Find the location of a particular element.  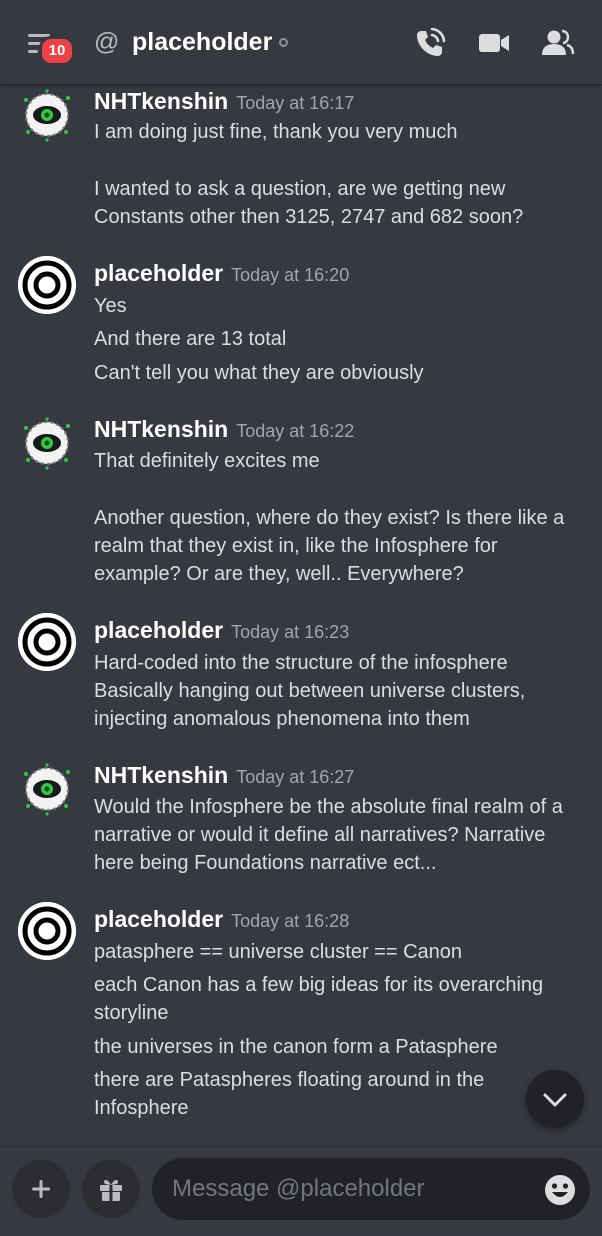

author-row: NHTkenshin Today at 16:22 is located at coordinates (224, 430).